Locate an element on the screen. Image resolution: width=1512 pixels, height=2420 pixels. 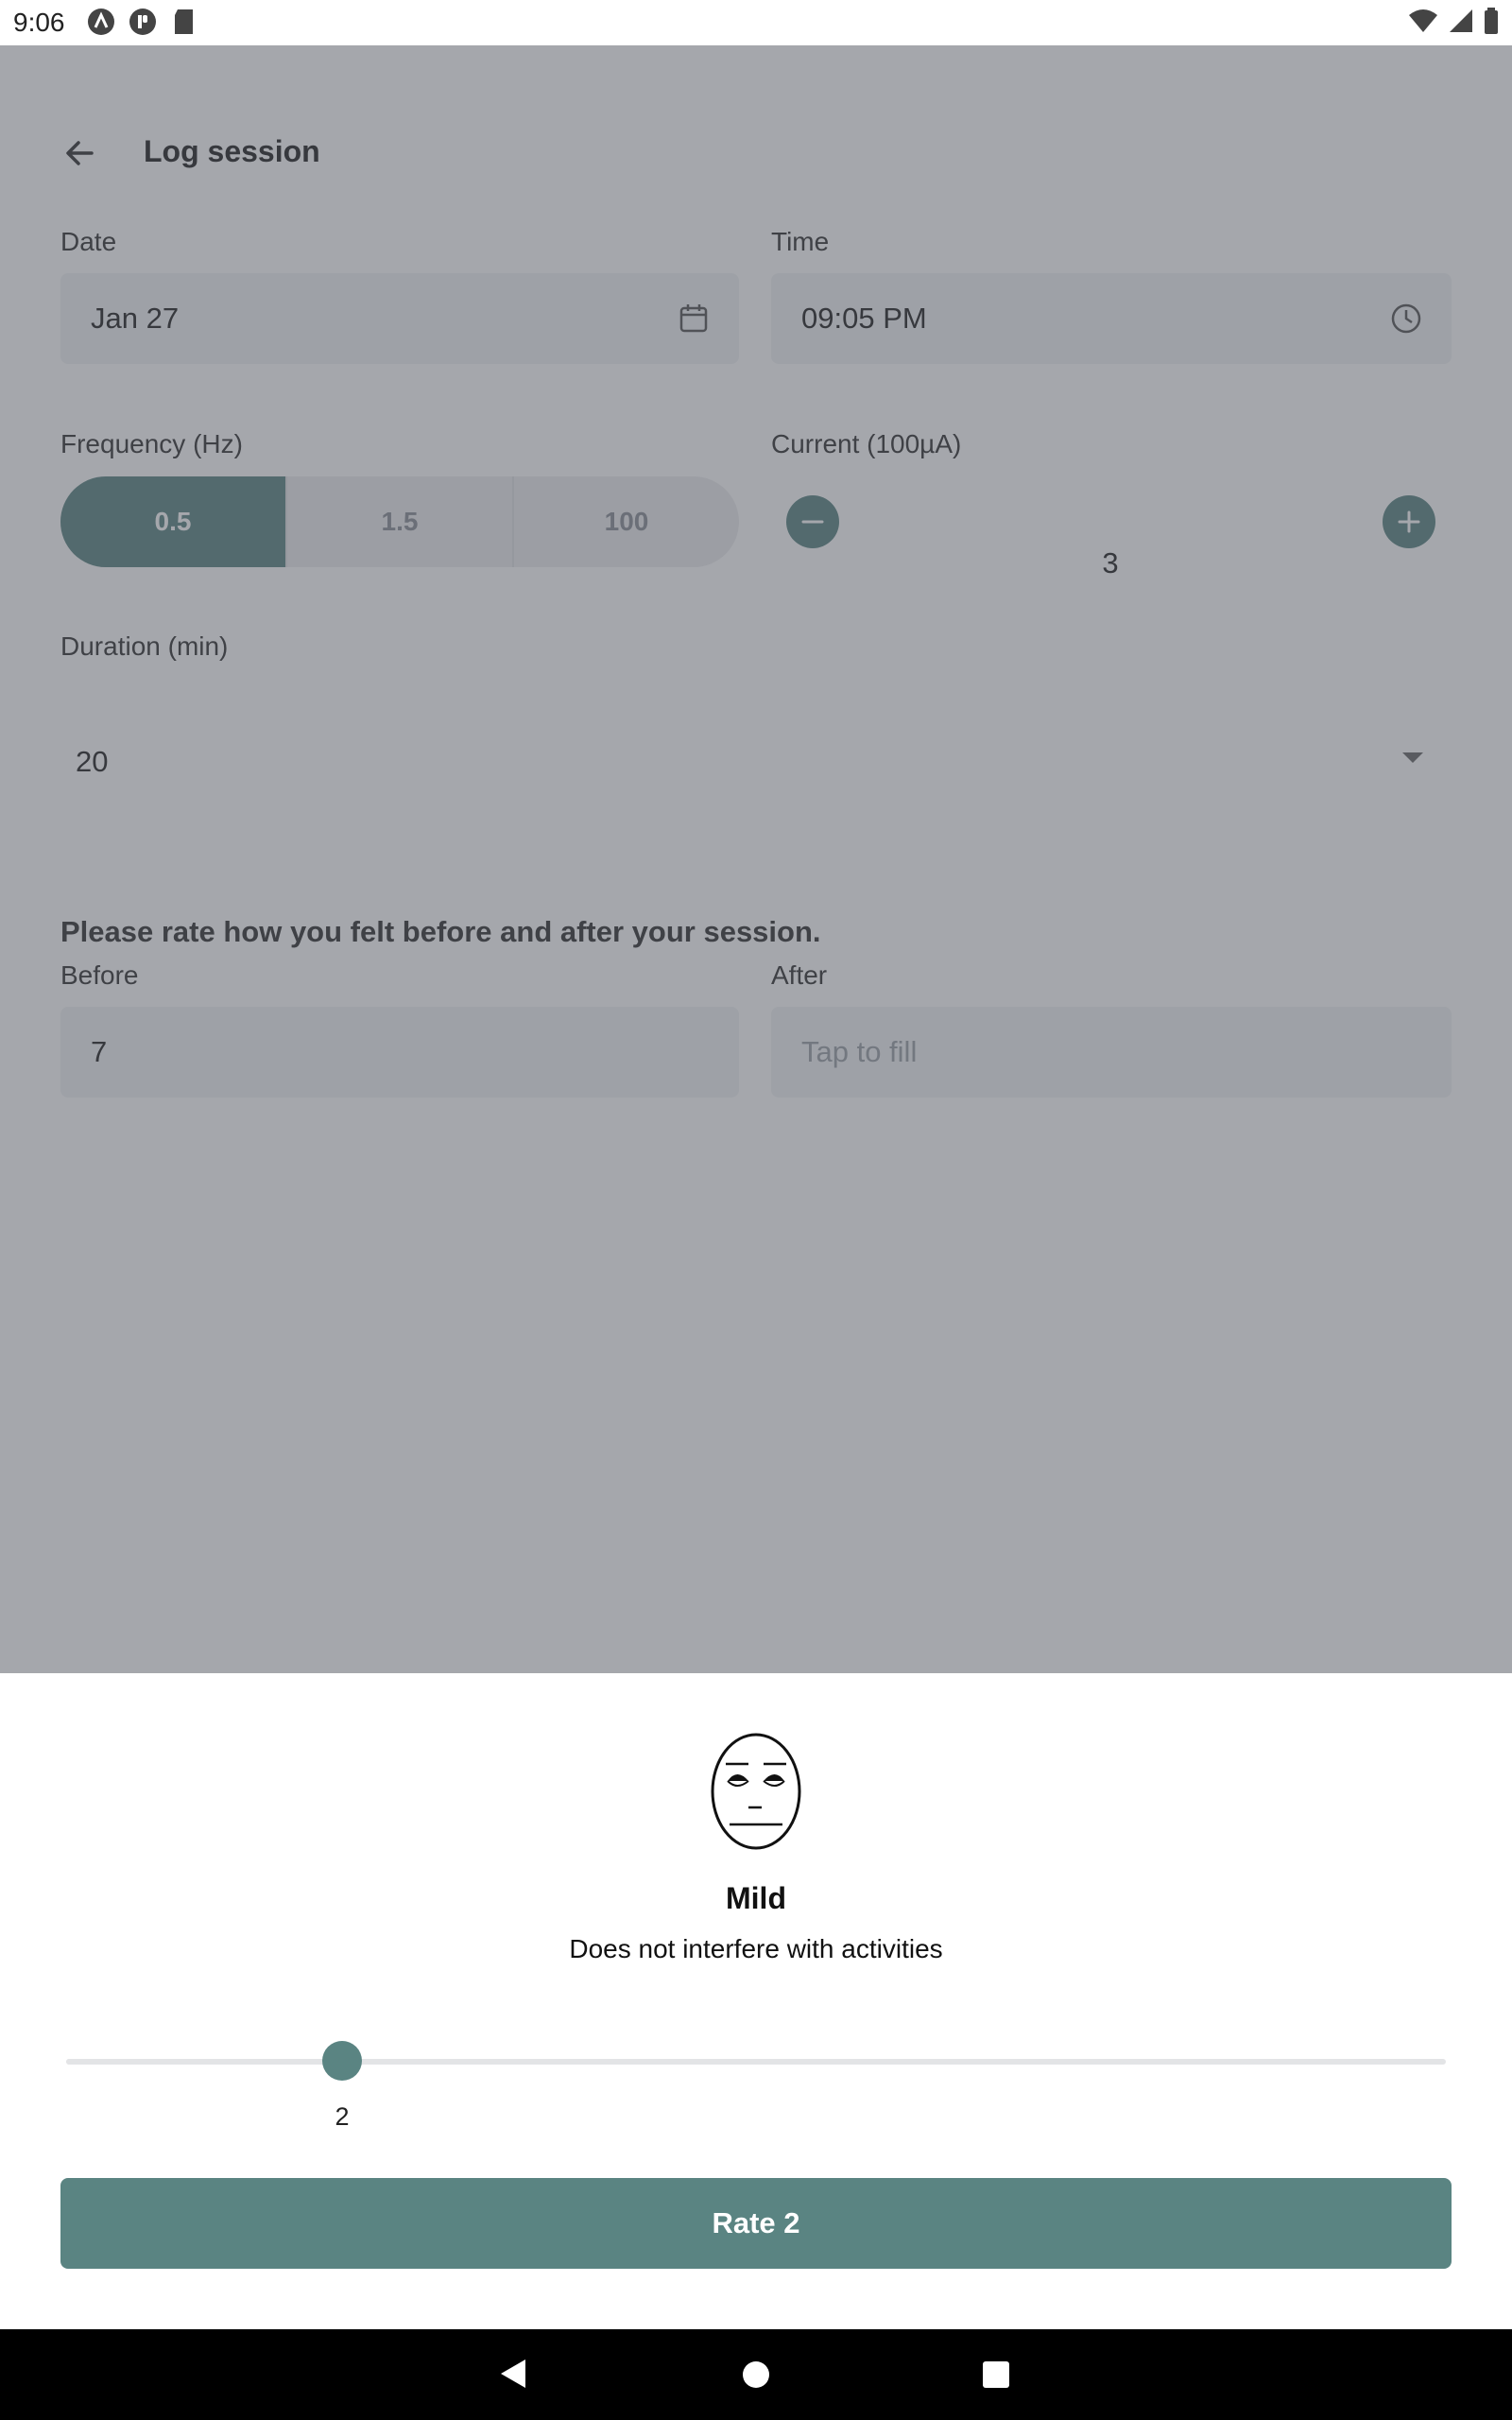
clock-icon is located at coordinates (1406, 318).